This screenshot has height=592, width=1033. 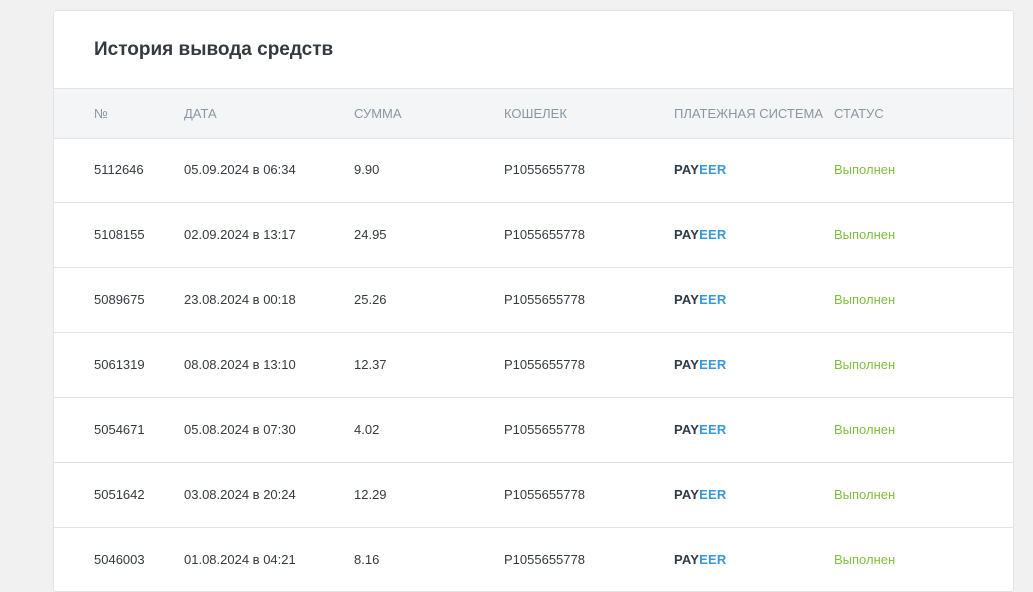 I want to click on withdrawal-date: 23.08.2024 в 00:18, so click(x=240, y=299).